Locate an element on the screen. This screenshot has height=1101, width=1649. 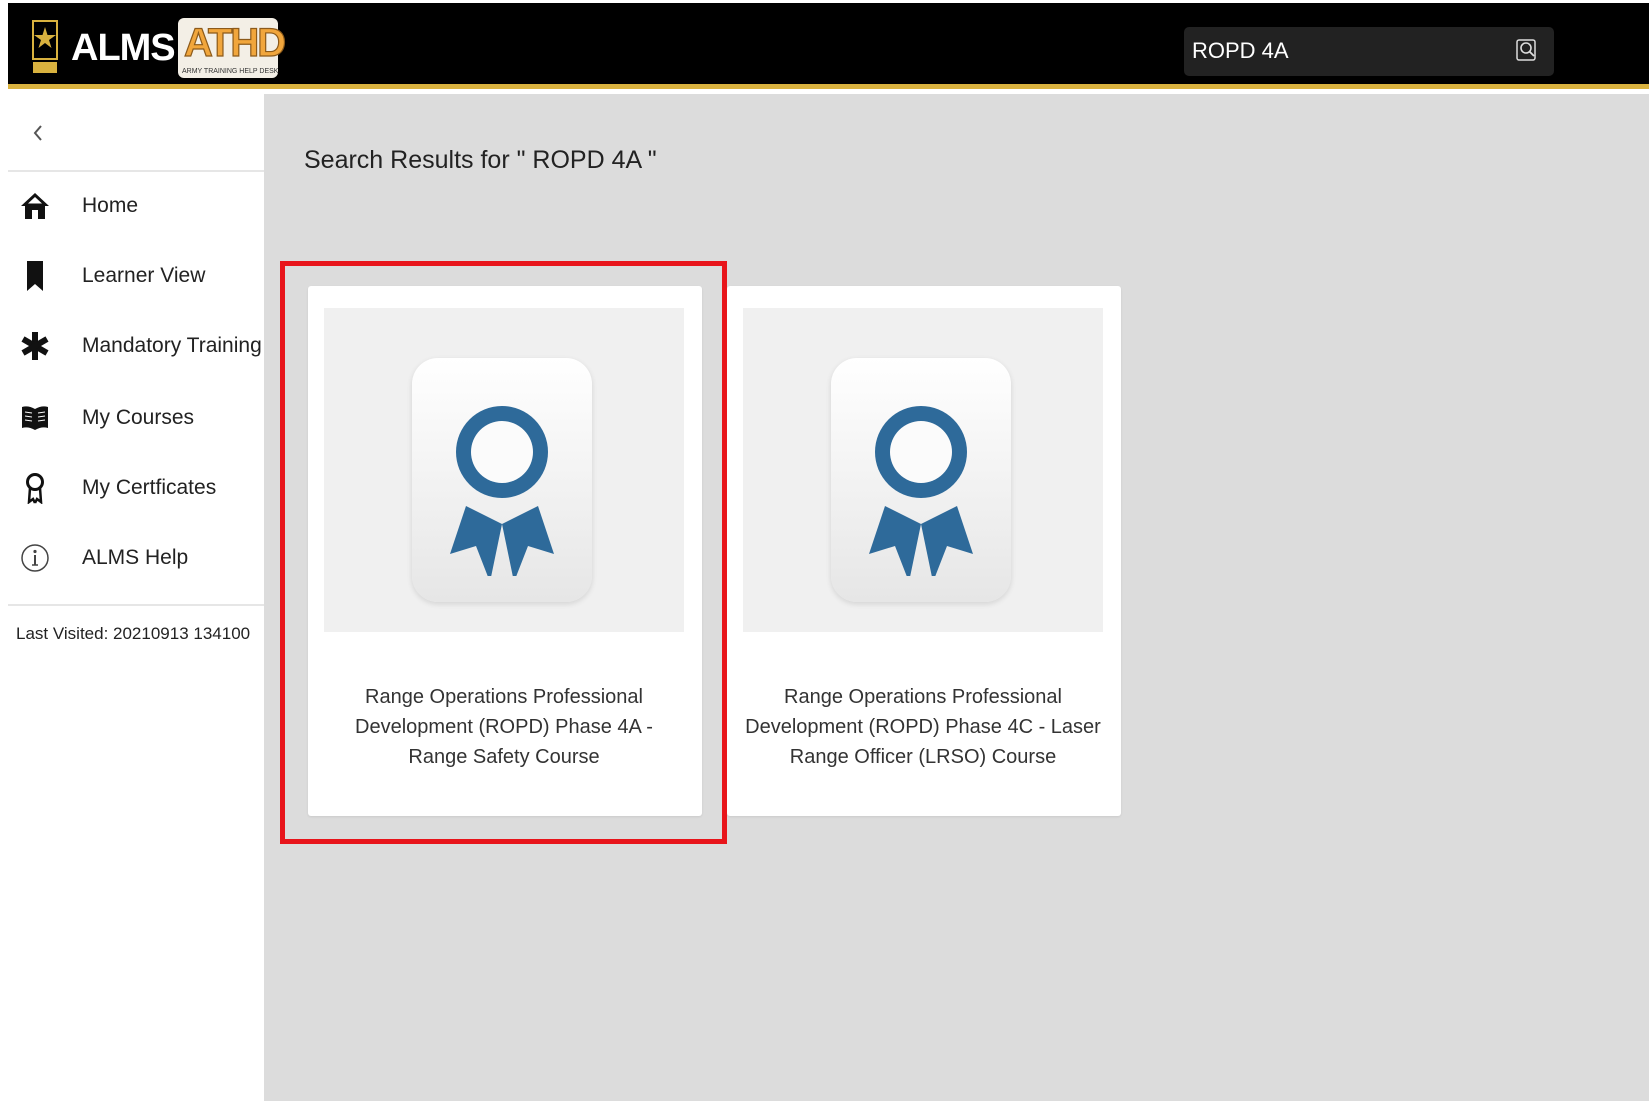
sidebar-item-label: My Courses is located at coordinates (138, 417).